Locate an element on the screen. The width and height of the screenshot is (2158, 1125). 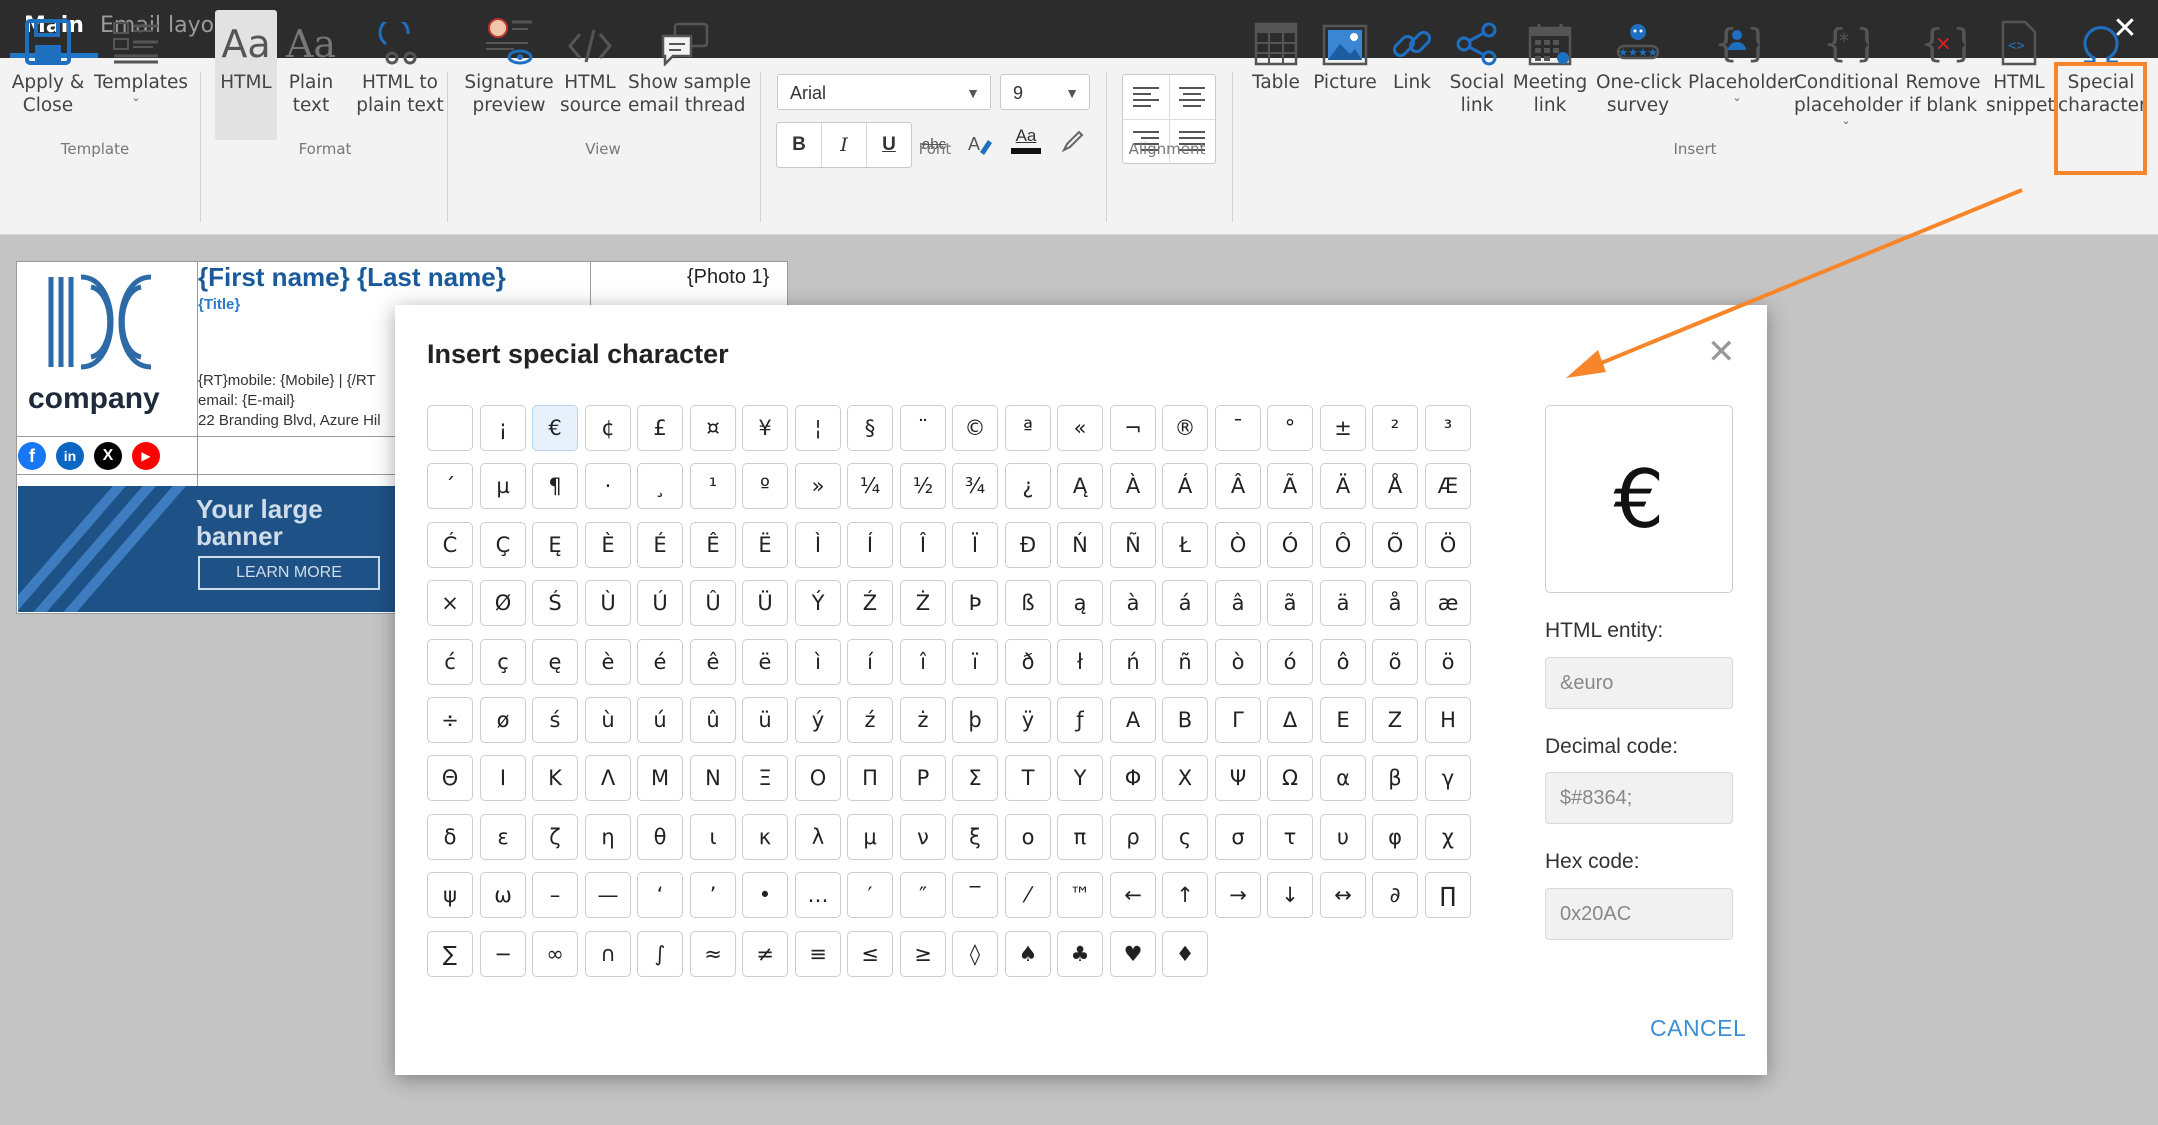
char-cell: Λ is located at coordinates (608, 778).